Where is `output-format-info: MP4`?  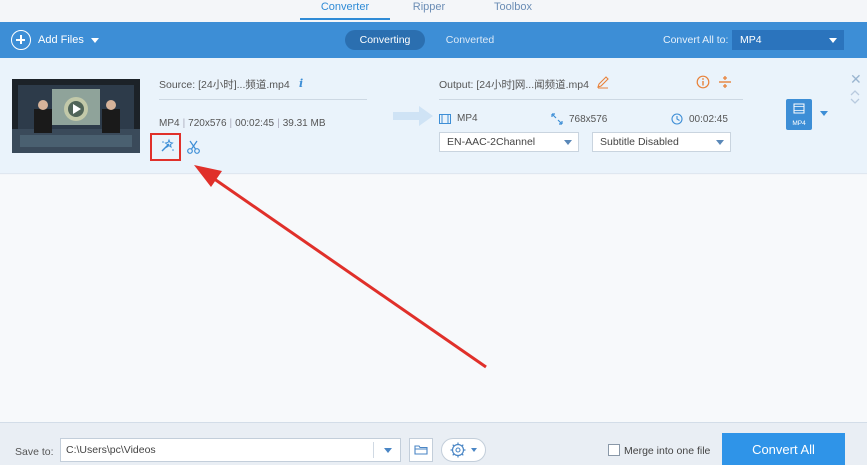
output-format-info: MP4 is located at coordinates (458, 118).